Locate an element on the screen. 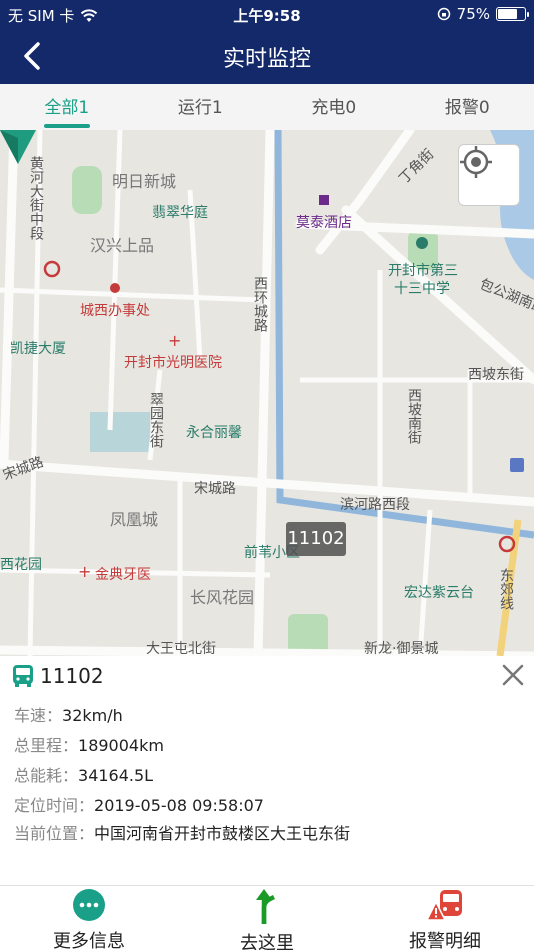 The height and width of the screenshot is (950, 534). turn-arrow-icon is located at coordinates (266, 906).